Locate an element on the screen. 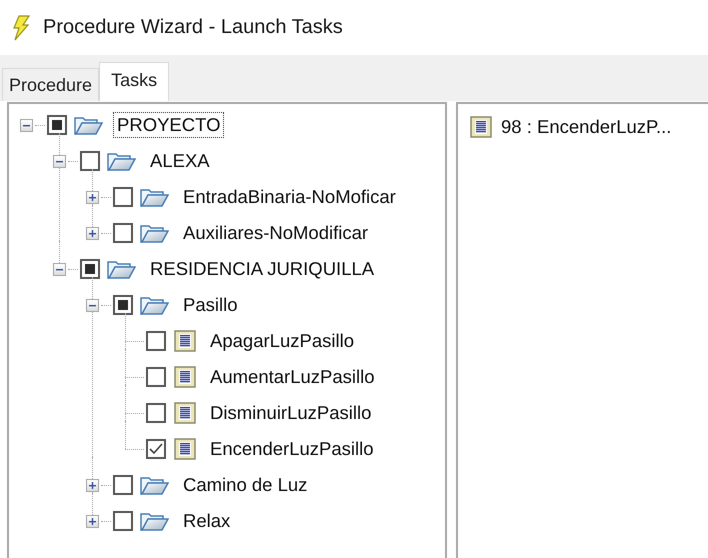 This screenshot has width=708, height=558. tree-item-label: Camino de Luz is located at coordinates (245, 485).